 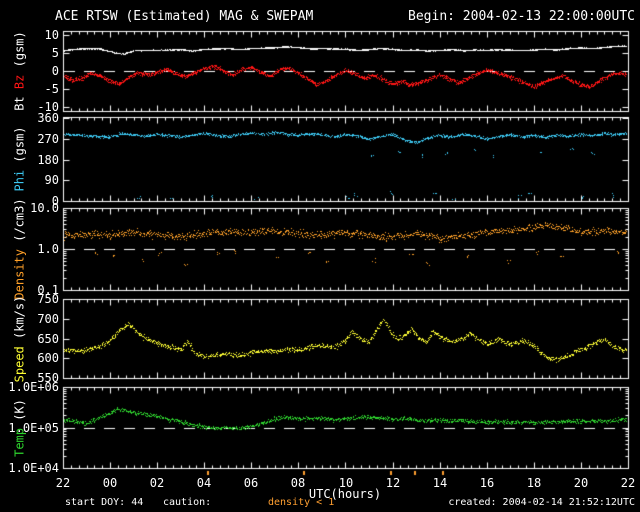 What do you see at coordinates (51, 35) in the screenshot?
I see `y-tick-label: 10` at bounding box center [51, 35].